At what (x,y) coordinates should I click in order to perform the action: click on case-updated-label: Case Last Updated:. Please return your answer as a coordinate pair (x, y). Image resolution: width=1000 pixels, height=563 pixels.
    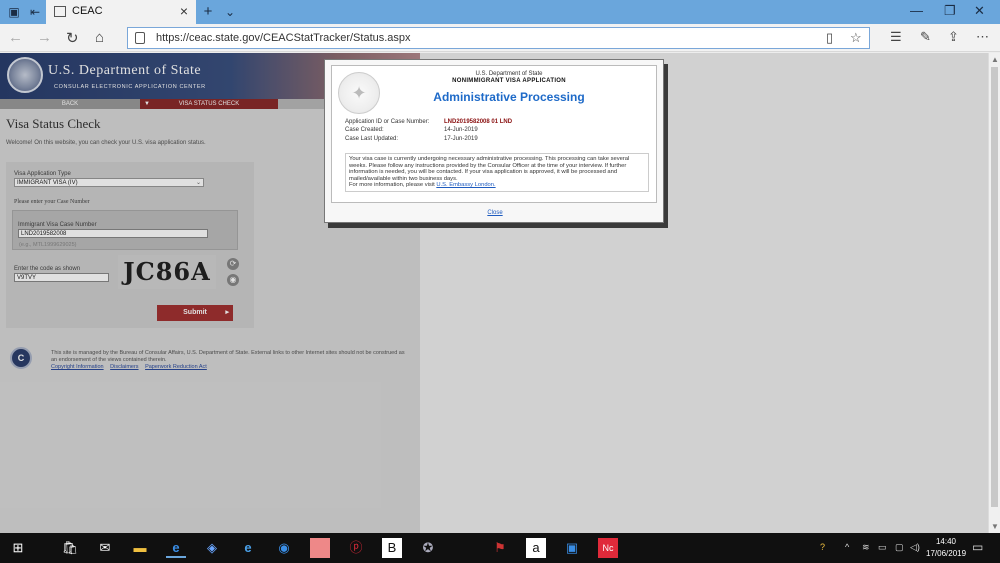
    Looking at the image, I should click on (372, 139).